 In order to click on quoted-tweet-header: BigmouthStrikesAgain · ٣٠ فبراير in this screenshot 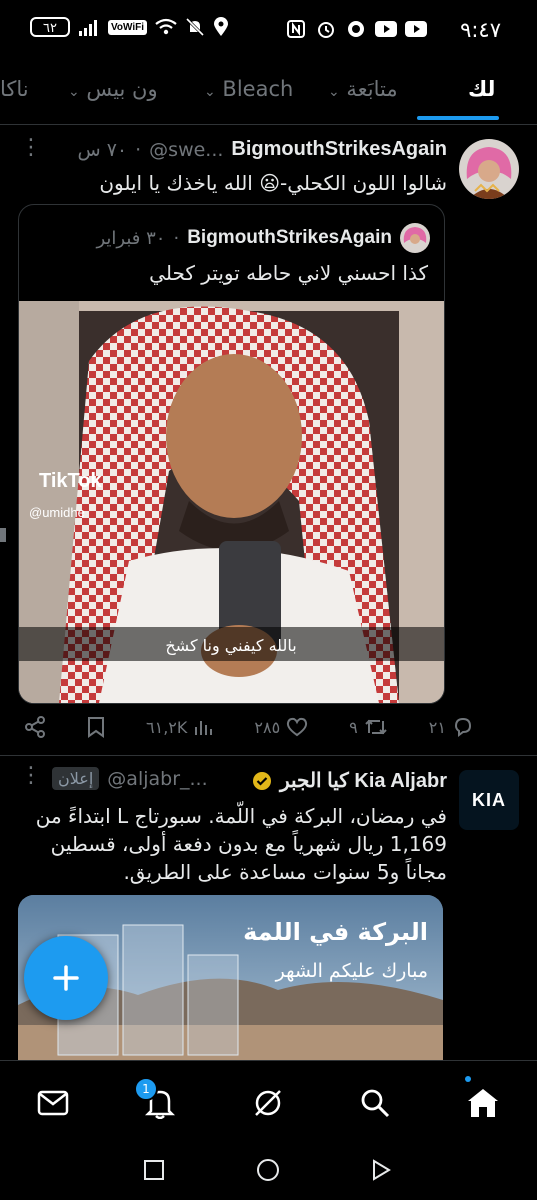, I will do `click(263, 238)`.